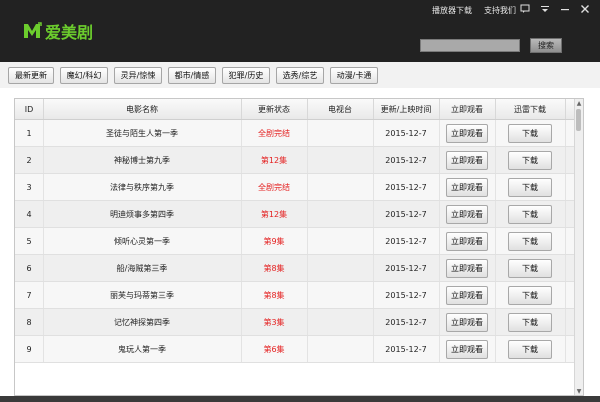 Image resolution: width=600 pixels, height=402 pixels. Describe the element at coordinates (585, 9) in the screenshot. I see `close-icon` at that location.